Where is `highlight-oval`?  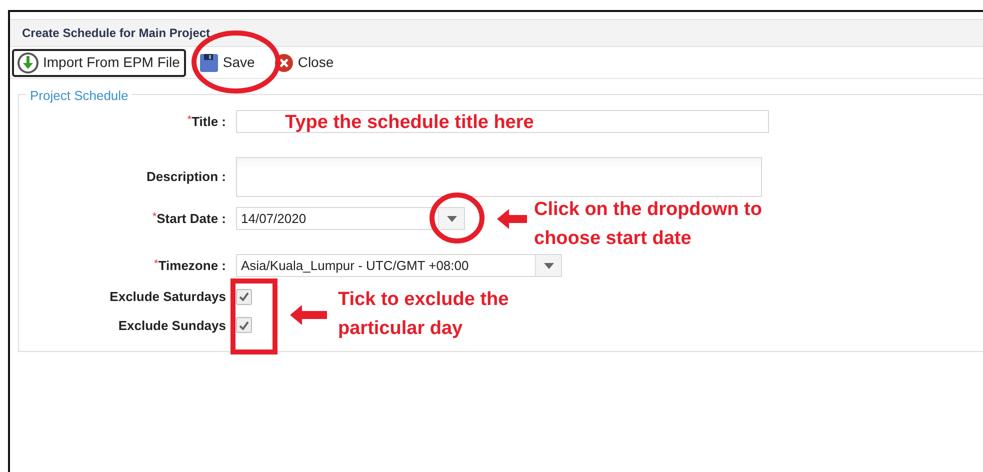
highlight-oval is located at coordinates (457, 218).